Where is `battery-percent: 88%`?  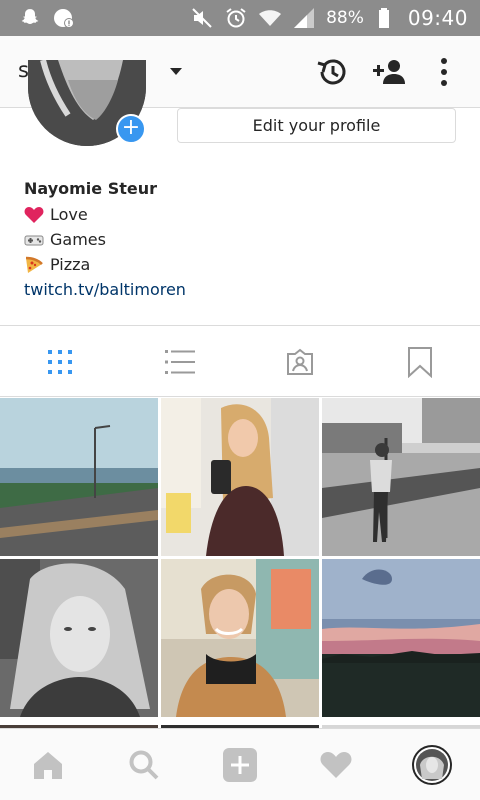
battery-percent: 88% is located at coordinates (345, 18).